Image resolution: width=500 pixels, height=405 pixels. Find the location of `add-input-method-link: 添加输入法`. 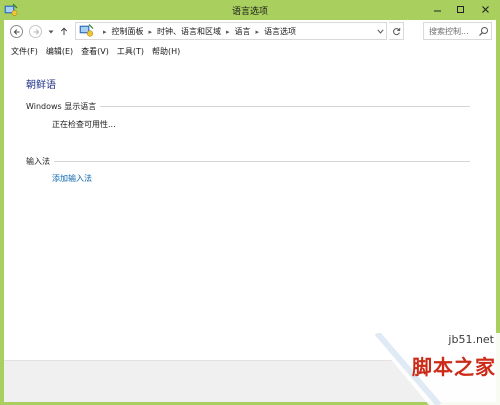

add-input-method-link: 添加输入法 is located at coordinates (72, 178).